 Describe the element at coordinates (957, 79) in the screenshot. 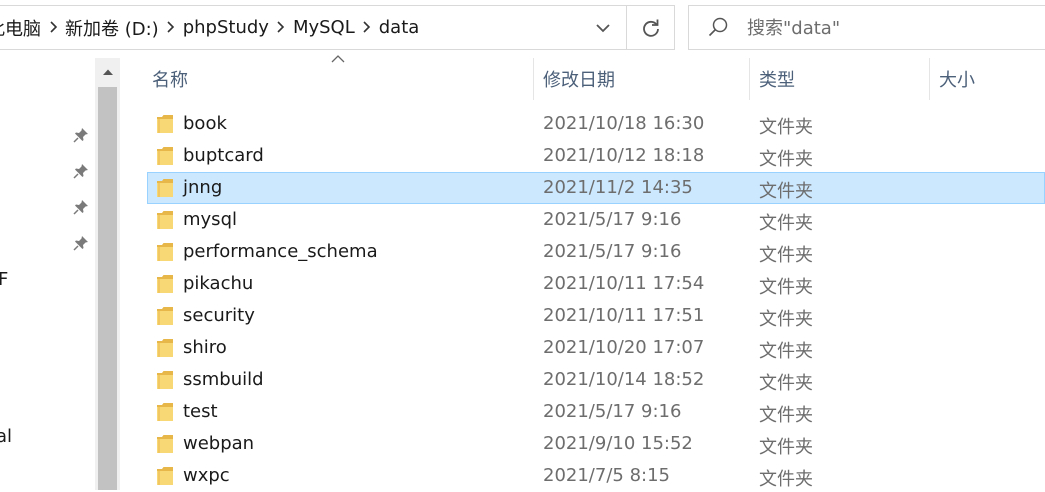

I see `column-header-size: 大小` at that location.